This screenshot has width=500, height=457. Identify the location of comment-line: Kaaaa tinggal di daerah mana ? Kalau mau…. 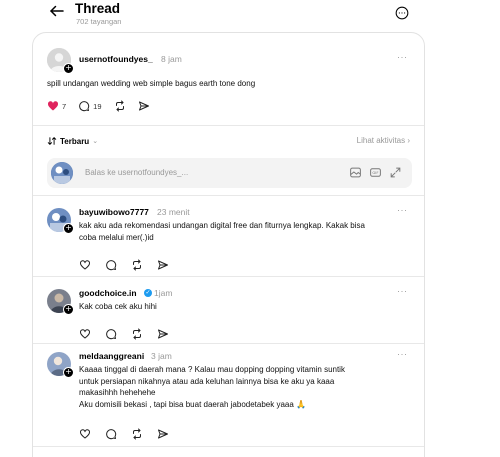
(212, 369).